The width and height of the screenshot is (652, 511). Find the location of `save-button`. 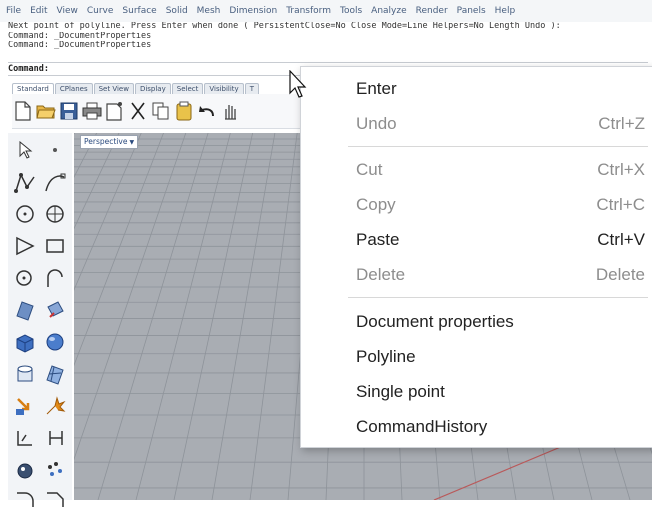

save-button is located at coordinates (69, 111).